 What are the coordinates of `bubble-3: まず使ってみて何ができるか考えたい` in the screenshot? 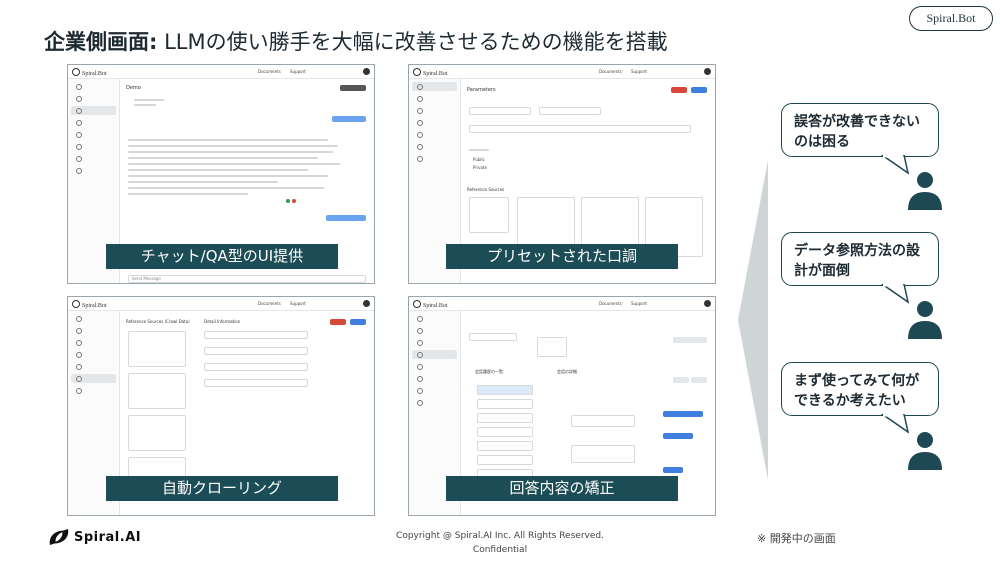 It's located at (860, 389).